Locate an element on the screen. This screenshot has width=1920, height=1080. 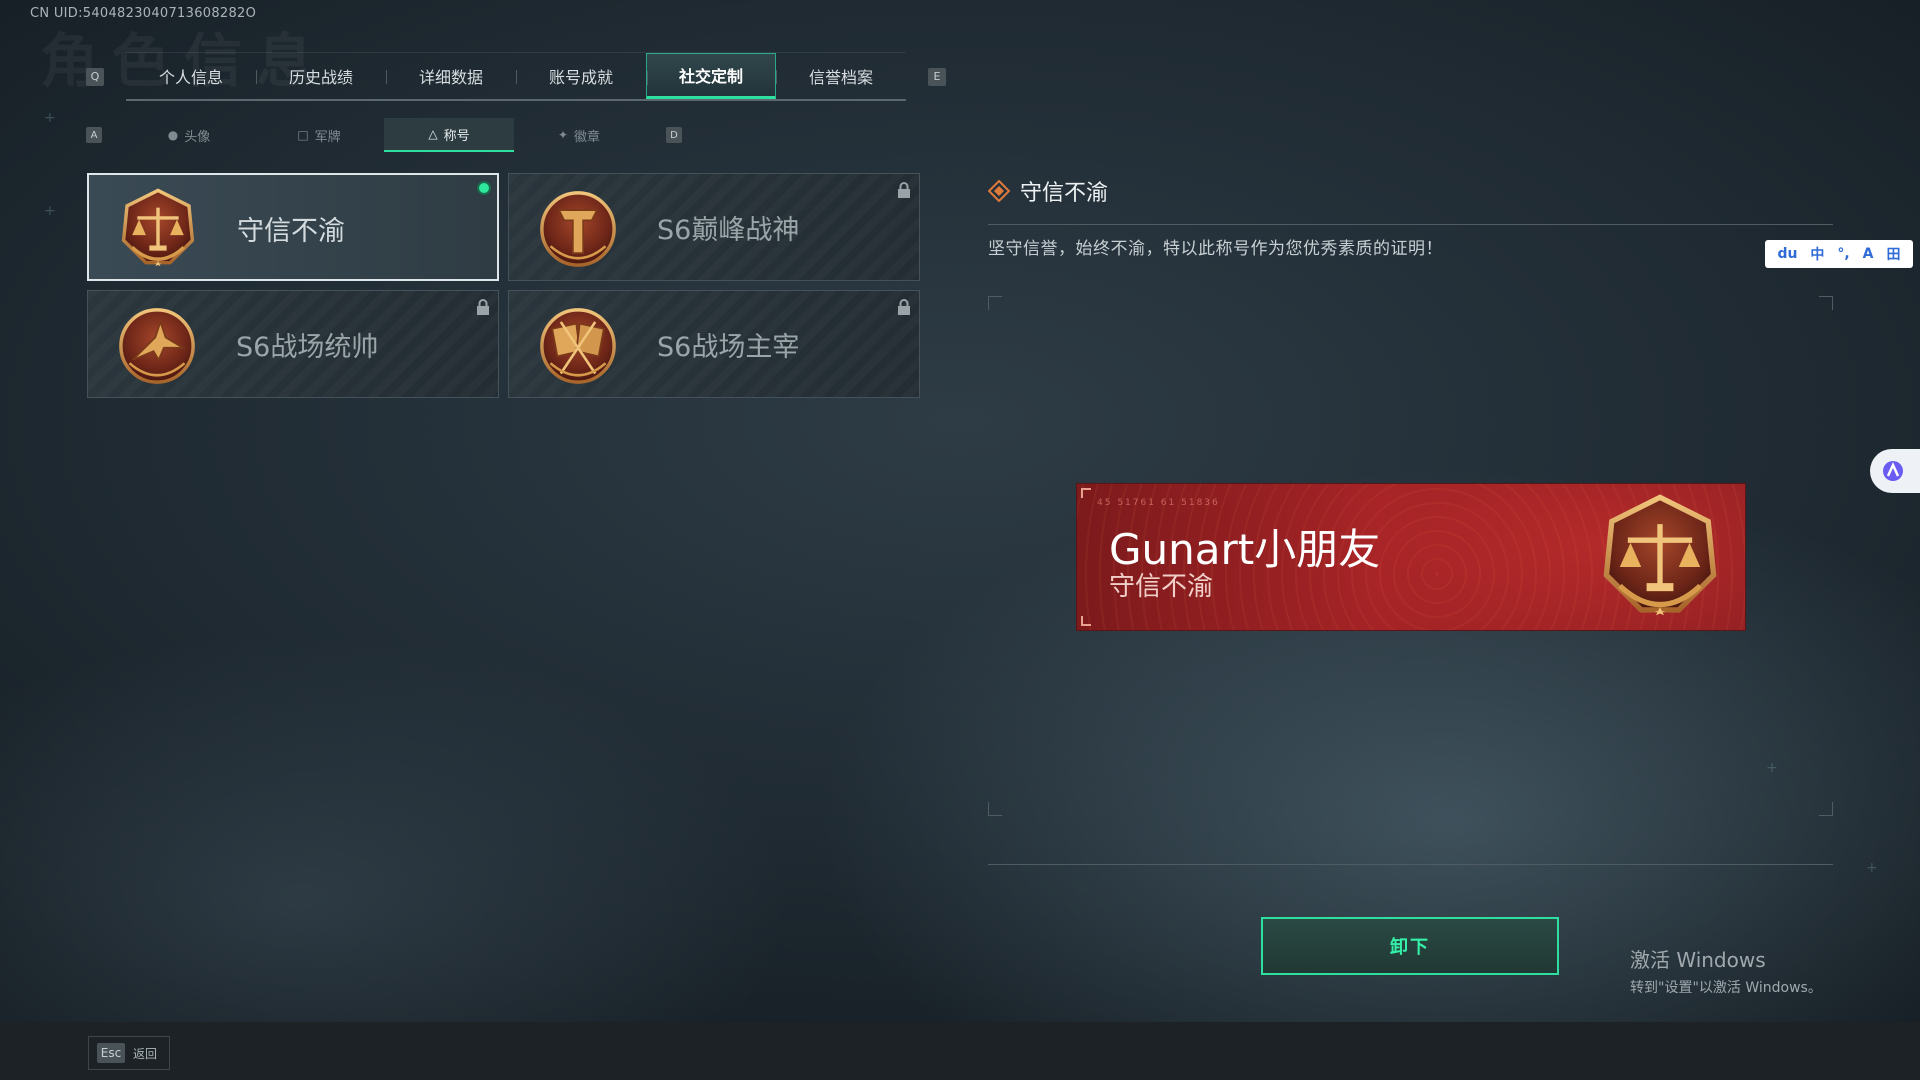
subtab-avatar: ● 头像 is located at coordinates (189, 135).